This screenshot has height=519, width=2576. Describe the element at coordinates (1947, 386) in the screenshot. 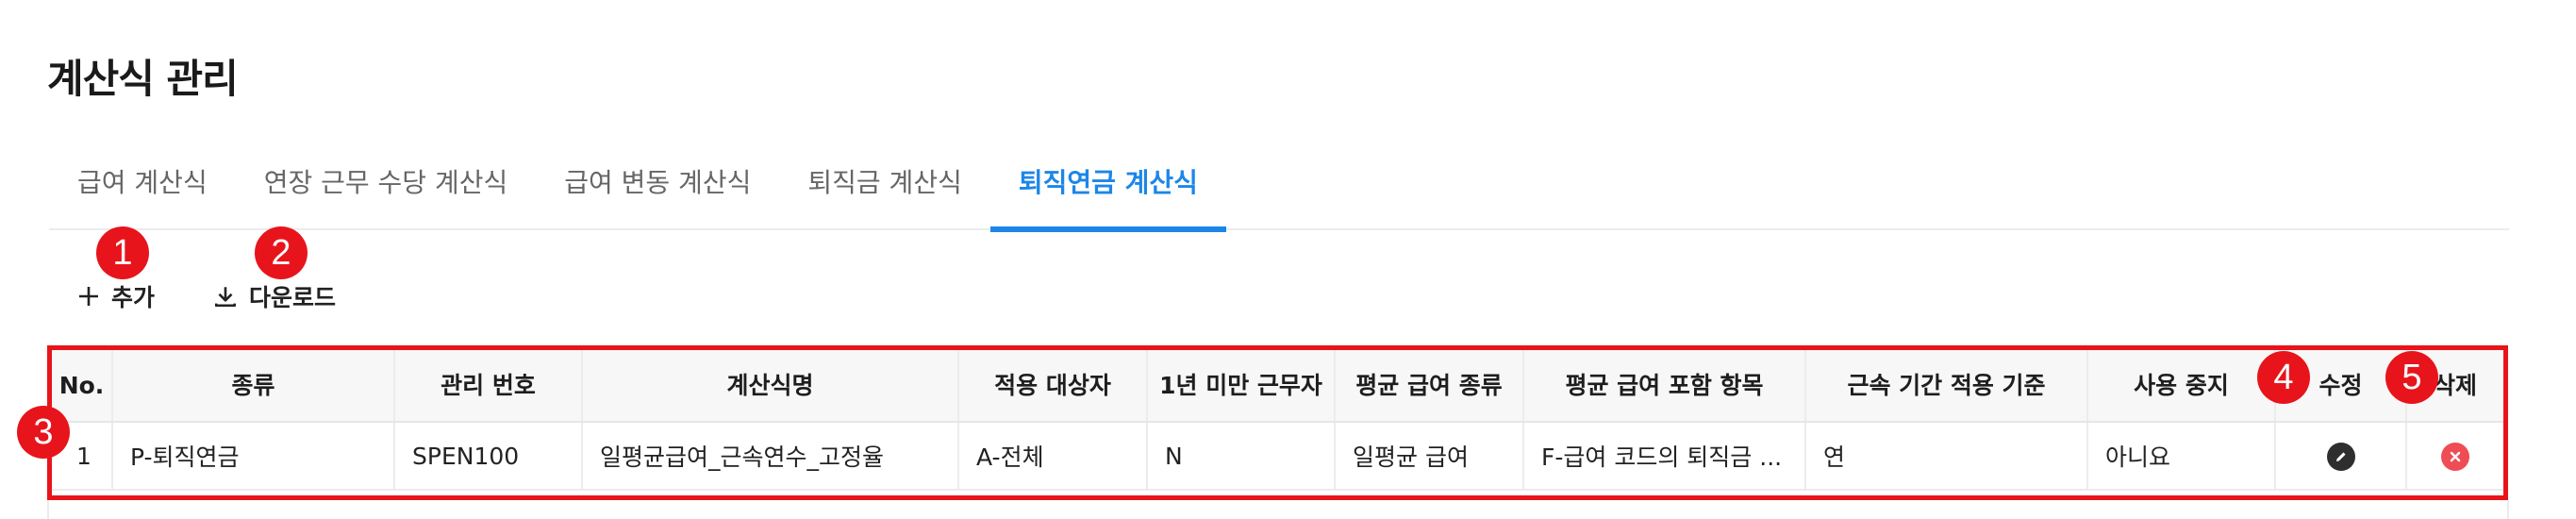

I see `column-header: 근속 기간 적용 기준` at that location.